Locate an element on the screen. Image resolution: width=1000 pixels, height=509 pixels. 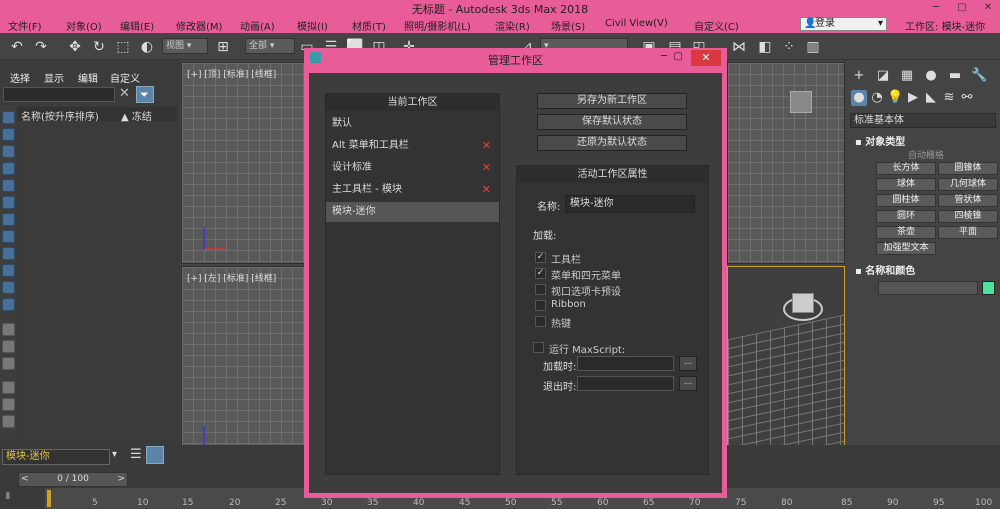
workspace-item-main-toolbar: 主工具栏 - 模块 ✕ is located at coordinates (412, 190).